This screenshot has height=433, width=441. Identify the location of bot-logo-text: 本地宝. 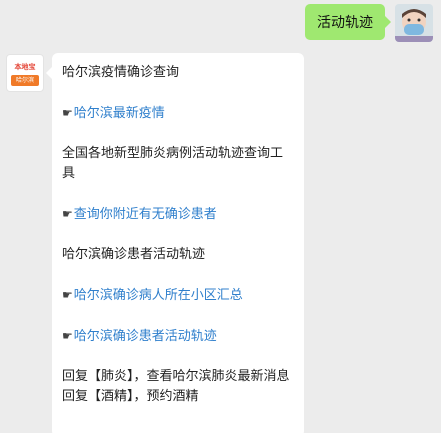
(25, 67).